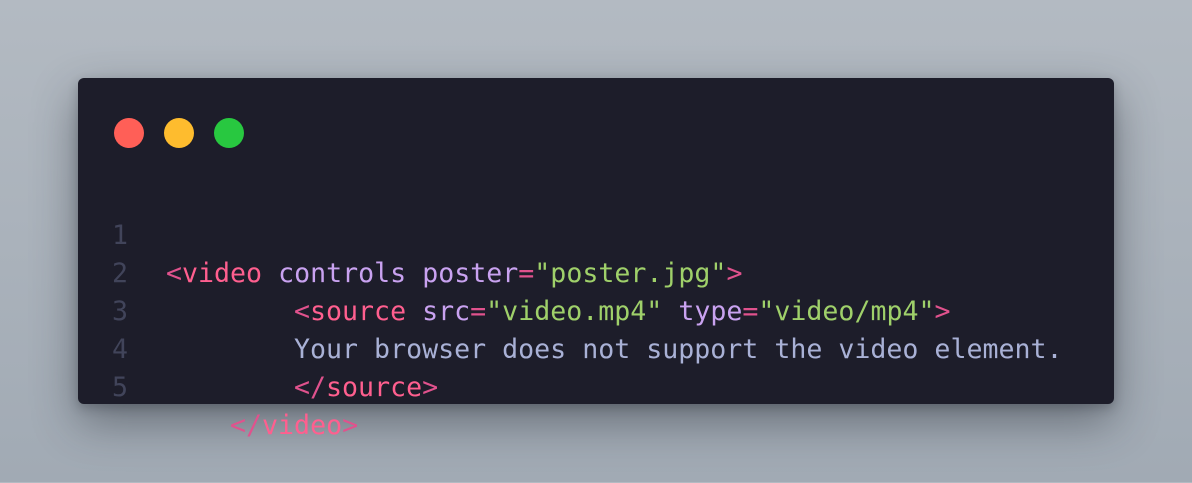 This screenshot has width=1192, height=483. I want to click on code-line-content: </source>, so click(366, 388).